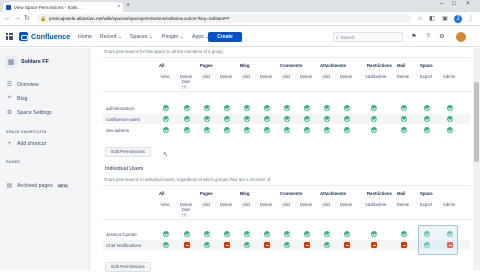 The width and height of the screenshot is (480, 272). I want to click on edit-group-permissions-button: Edit Permissions, so click(128, 152).